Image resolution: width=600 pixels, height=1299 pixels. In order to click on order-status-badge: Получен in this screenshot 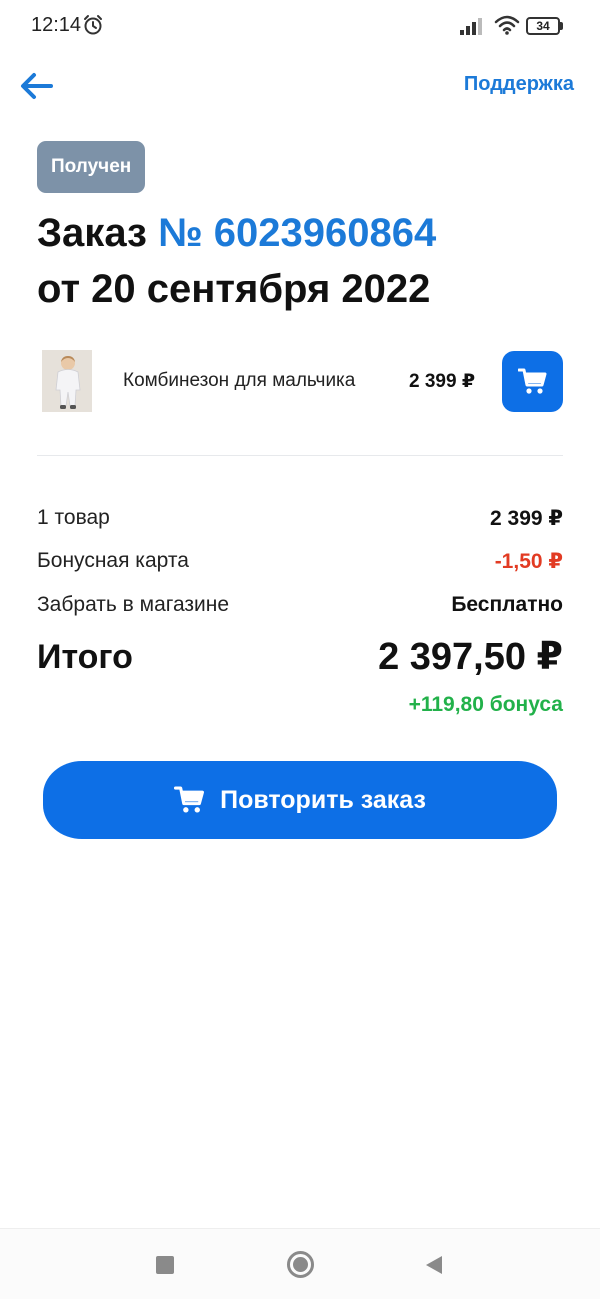, I will do `click(91, 167)`.